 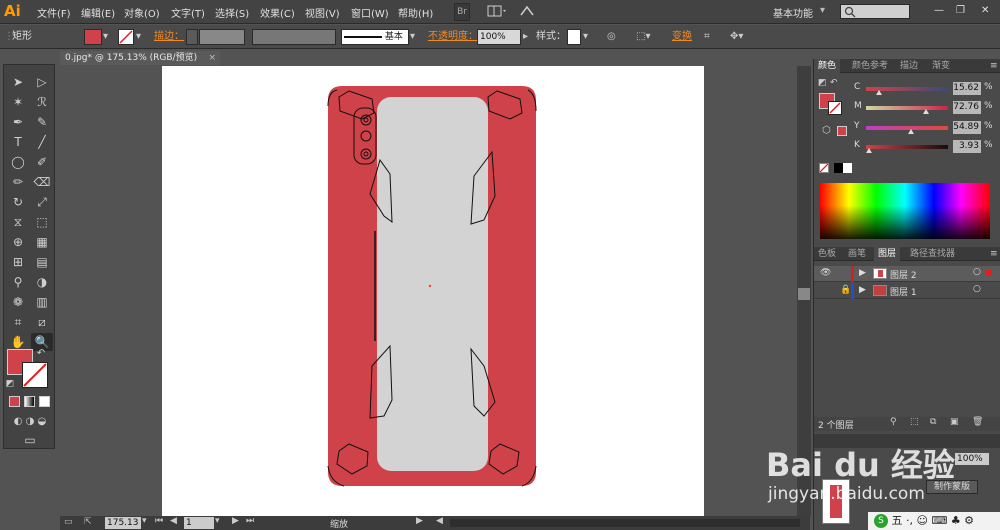 What do you see at coordinates (222, 37) in the screenshot?
I see `stroke-weight-input` at bounding box center [222, 37].